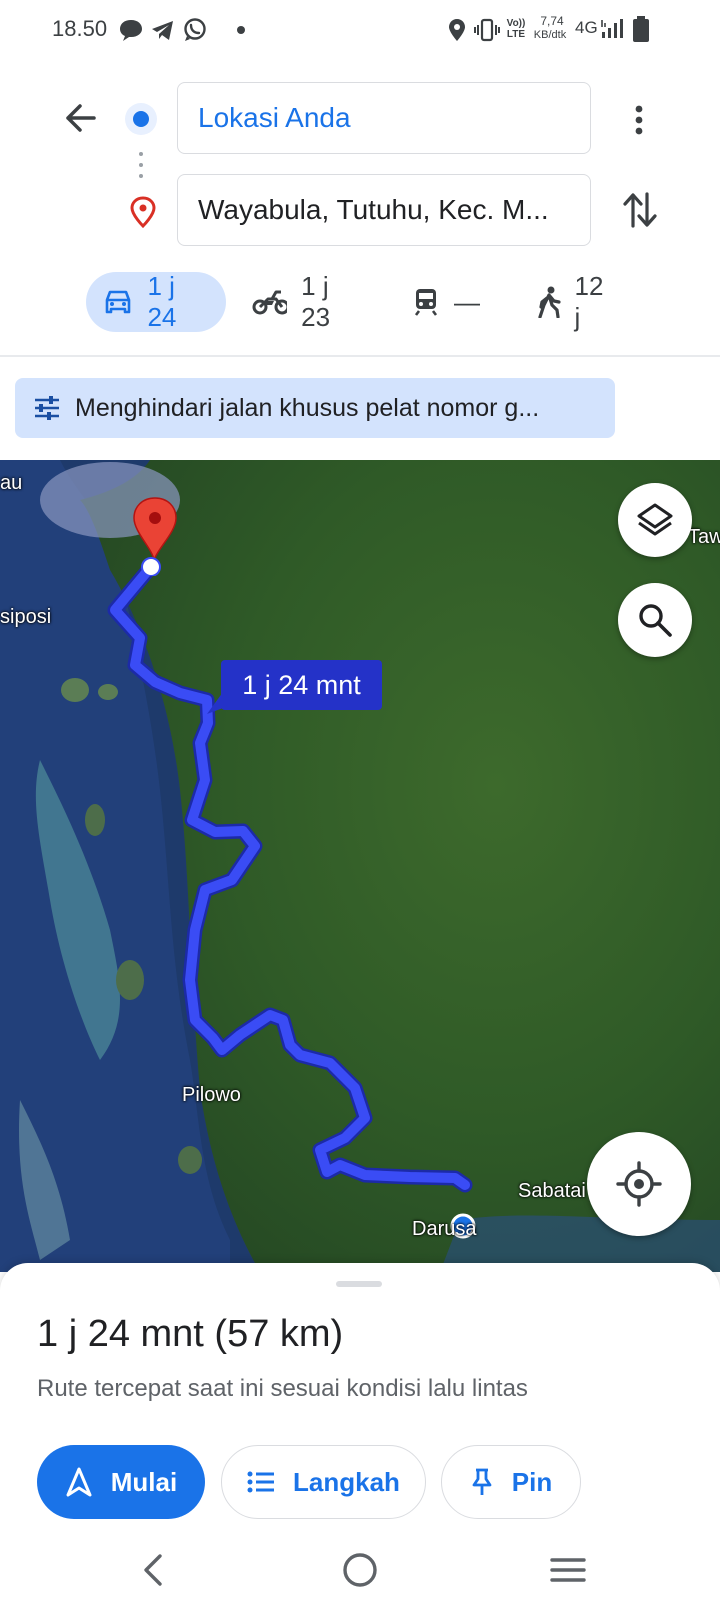  I want to click on motorcycle-icon, so click(270, 302).